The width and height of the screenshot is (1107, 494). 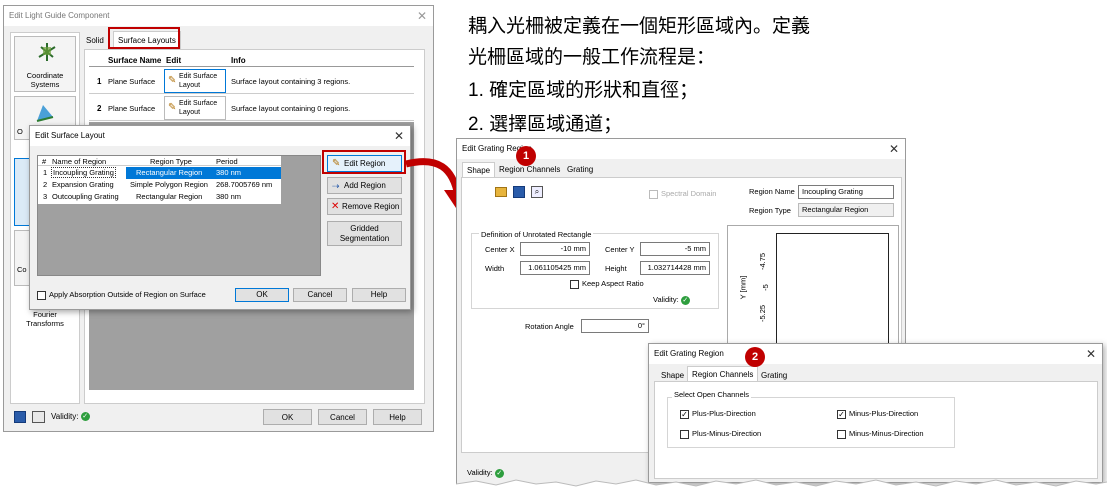 I want to click on window-title: Edit Light Guide Component, so click(x=218, y=16).